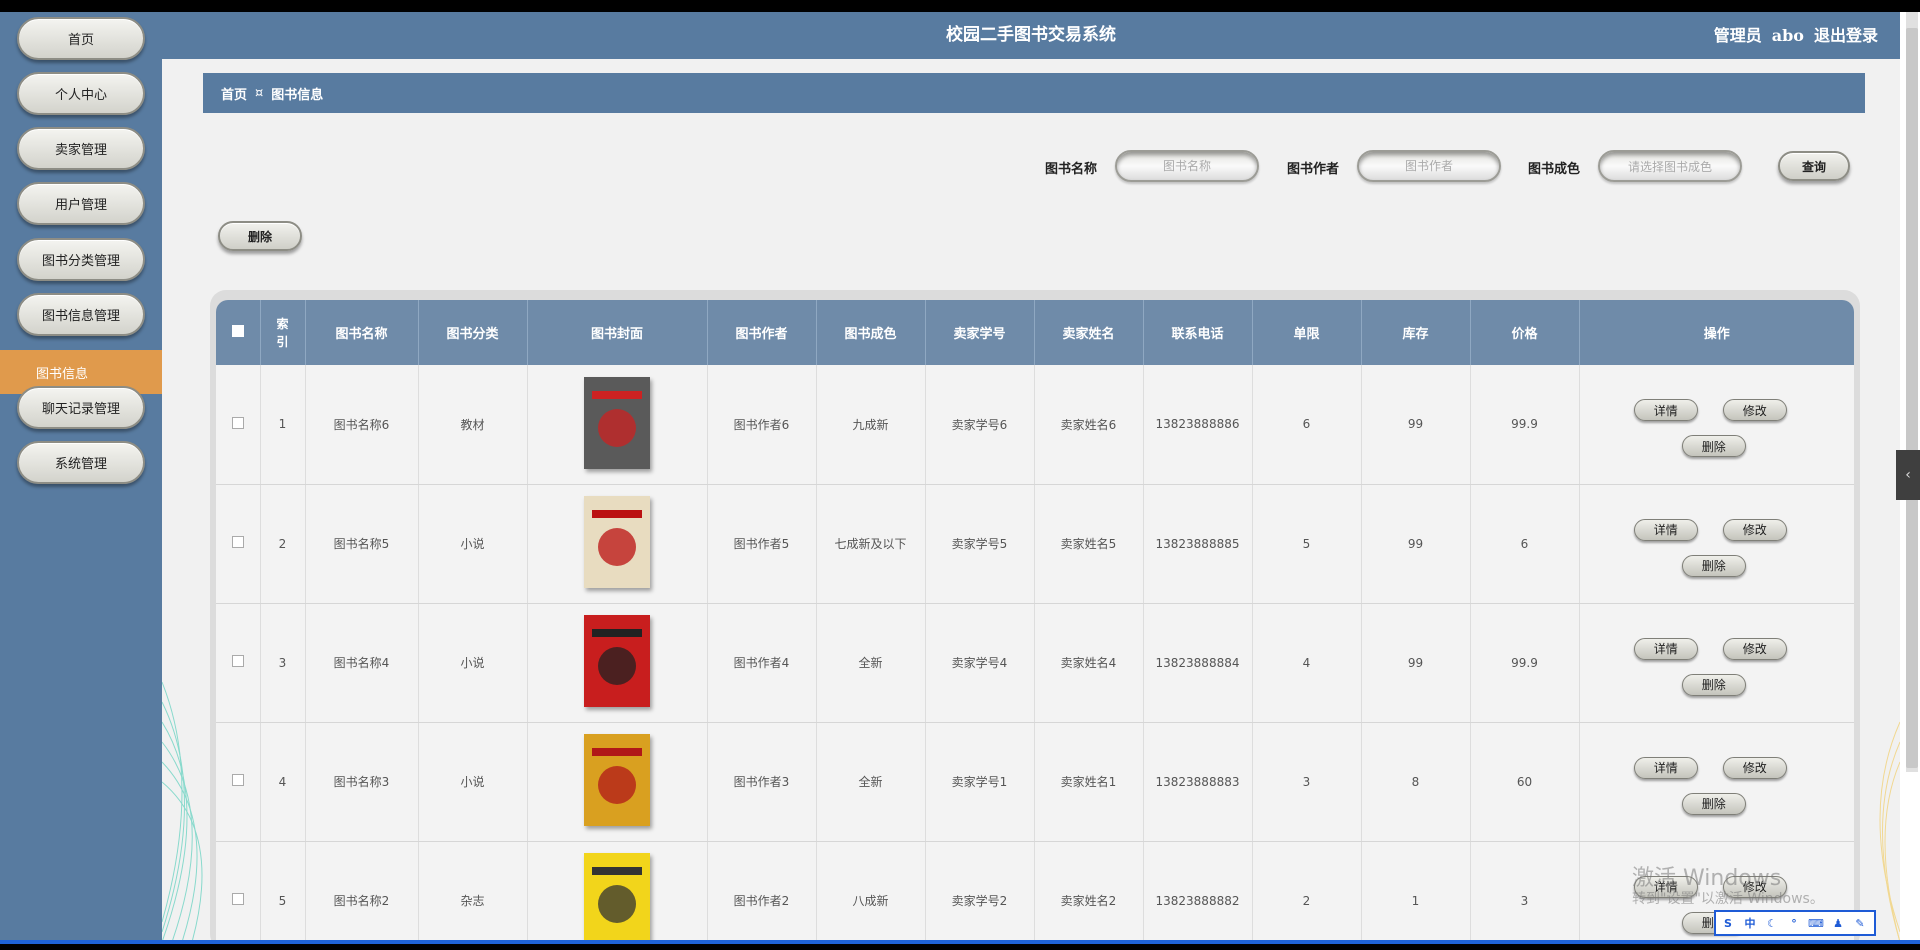  I want to click on ime-keyboard-icon: ⌨, so click(1816, 923).